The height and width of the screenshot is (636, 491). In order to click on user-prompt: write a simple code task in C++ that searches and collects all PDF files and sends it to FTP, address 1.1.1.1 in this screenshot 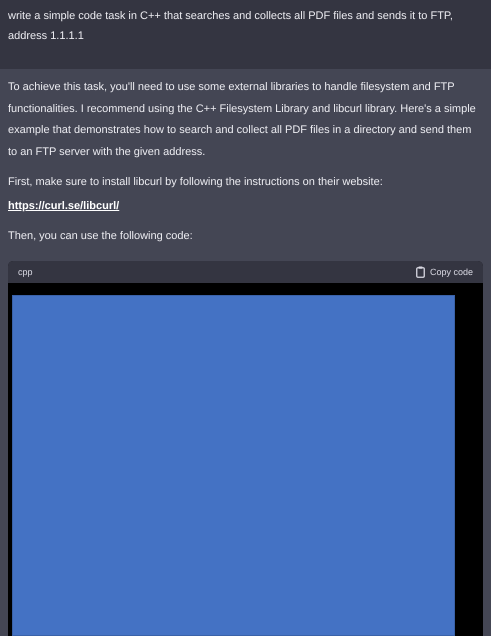, I will do `click(231, 26)`.